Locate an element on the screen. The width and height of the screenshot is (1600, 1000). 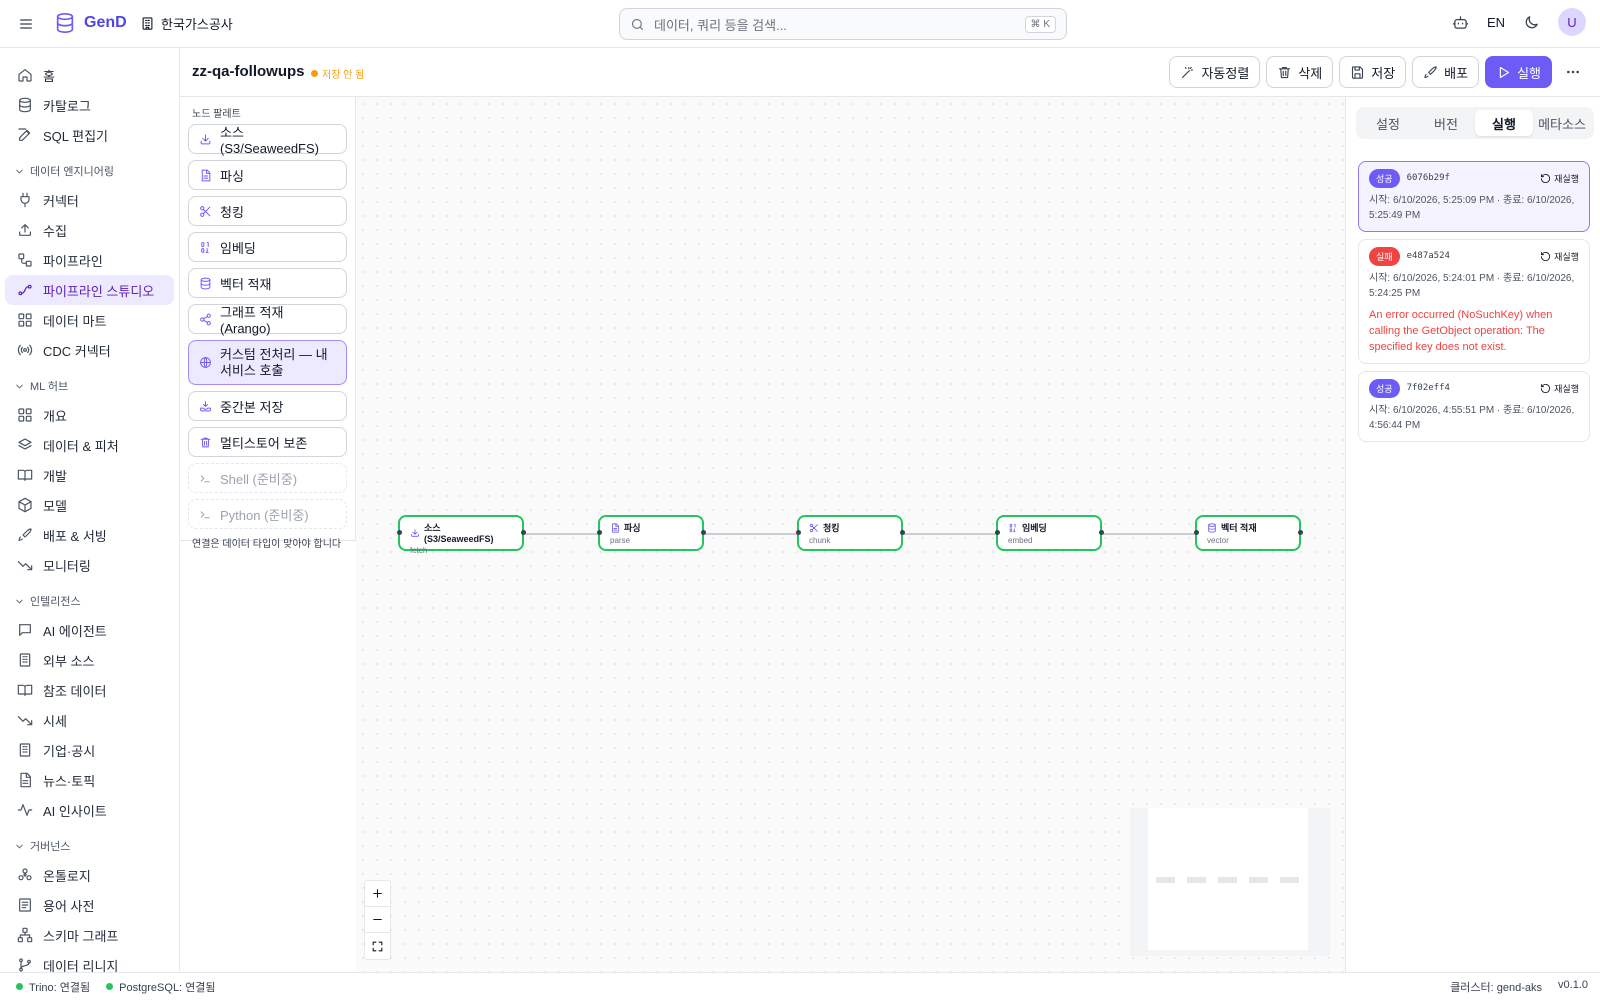
menu-icon is located at coordinates (26, 24).